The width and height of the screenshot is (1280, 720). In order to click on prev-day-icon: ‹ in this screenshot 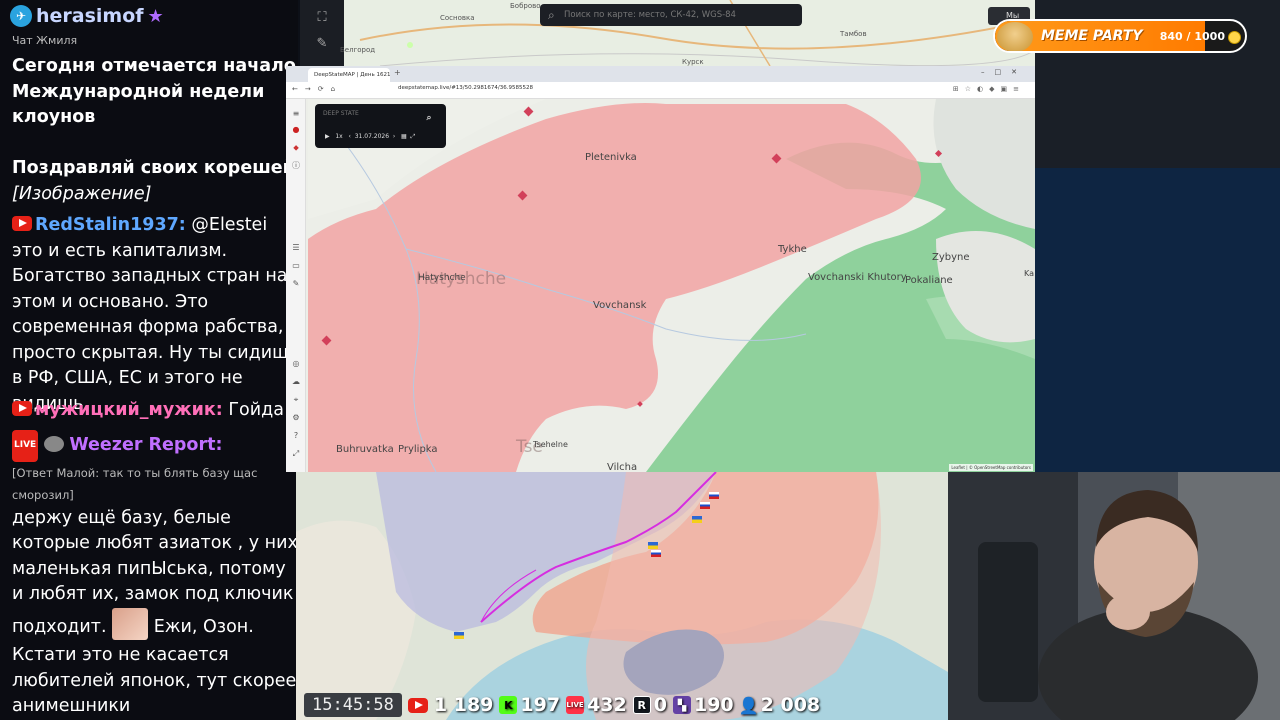, I will do `click(349, 136)`.